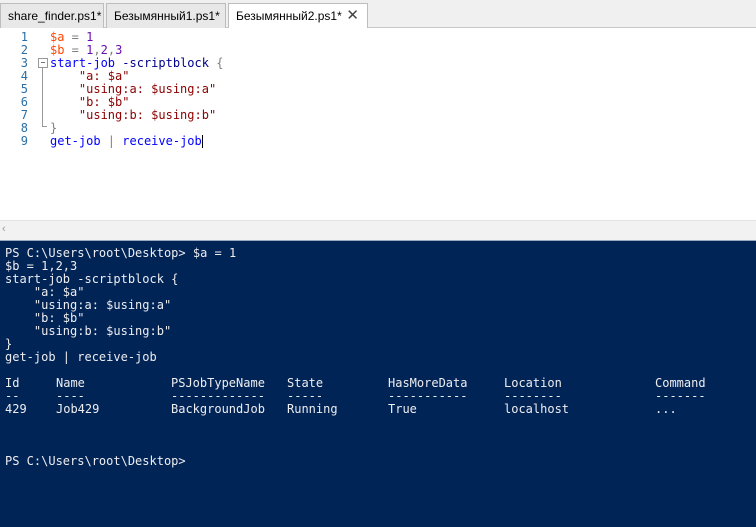  I want to click on fold-line, so click(42, 97).